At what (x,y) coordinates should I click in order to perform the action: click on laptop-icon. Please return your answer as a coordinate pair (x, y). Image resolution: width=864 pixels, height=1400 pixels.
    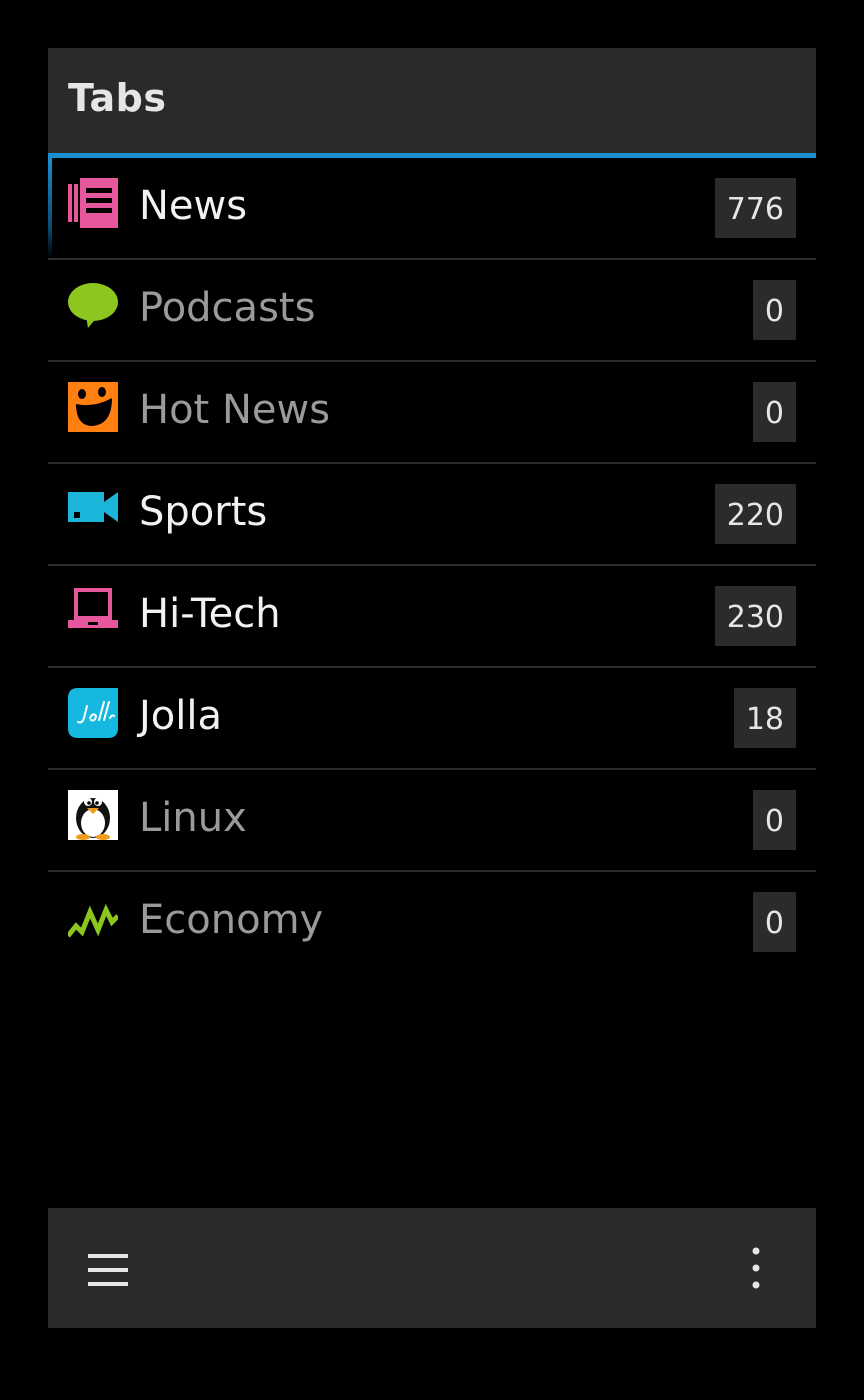
    Looking at the image, I should click on (93, 611).